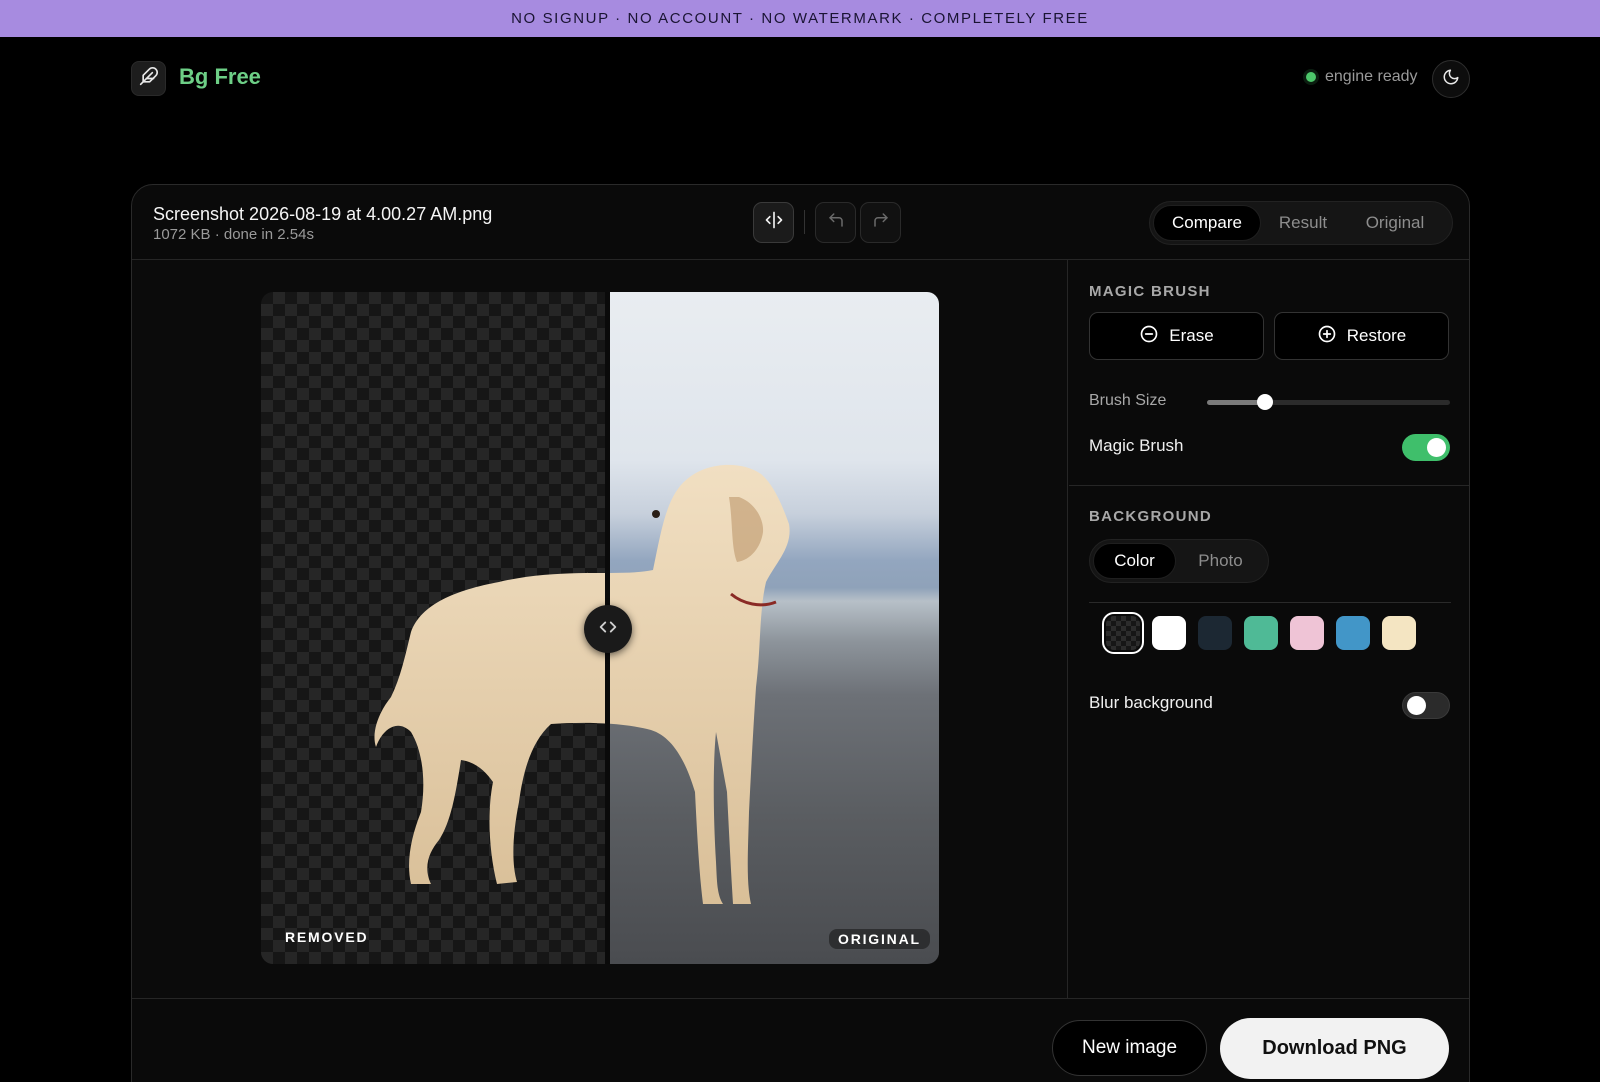  What do you see at coordinates (1376, 335) in the screenshot?
I see `restore-label: Restore` at bounding box center [1376, 335].